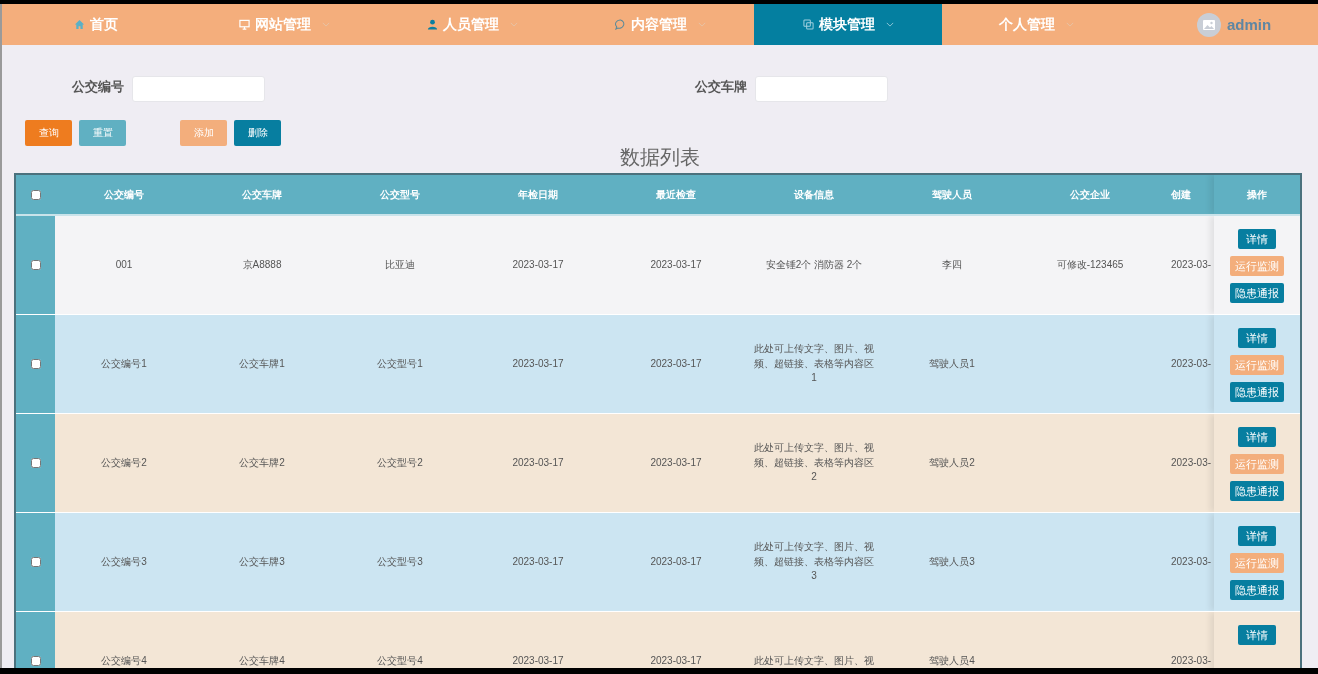 The width and height of the screenshot is (1318, 674). I want to click on table-cell: 驾驶人员4, so click(952, 660).